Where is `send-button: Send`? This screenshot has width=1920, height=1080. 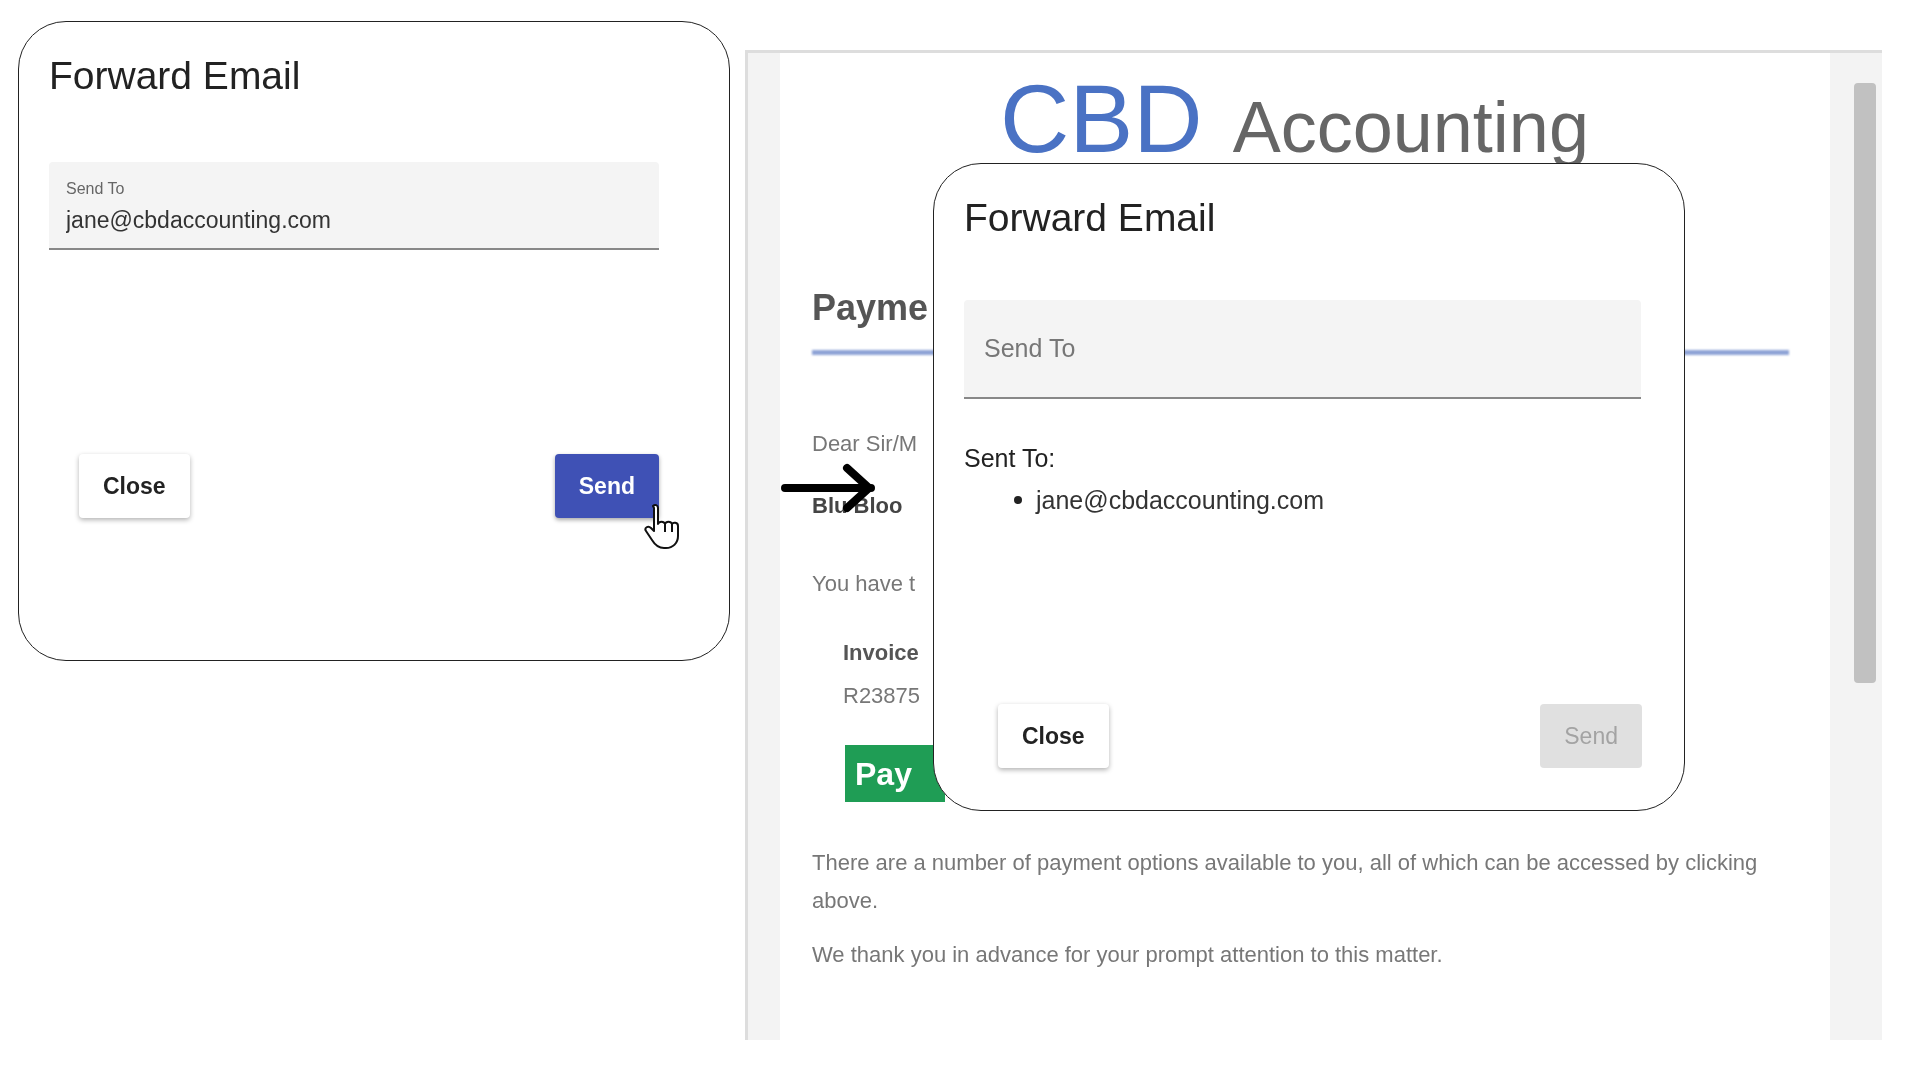
send-button: Send is located at coordinates (606, 486).